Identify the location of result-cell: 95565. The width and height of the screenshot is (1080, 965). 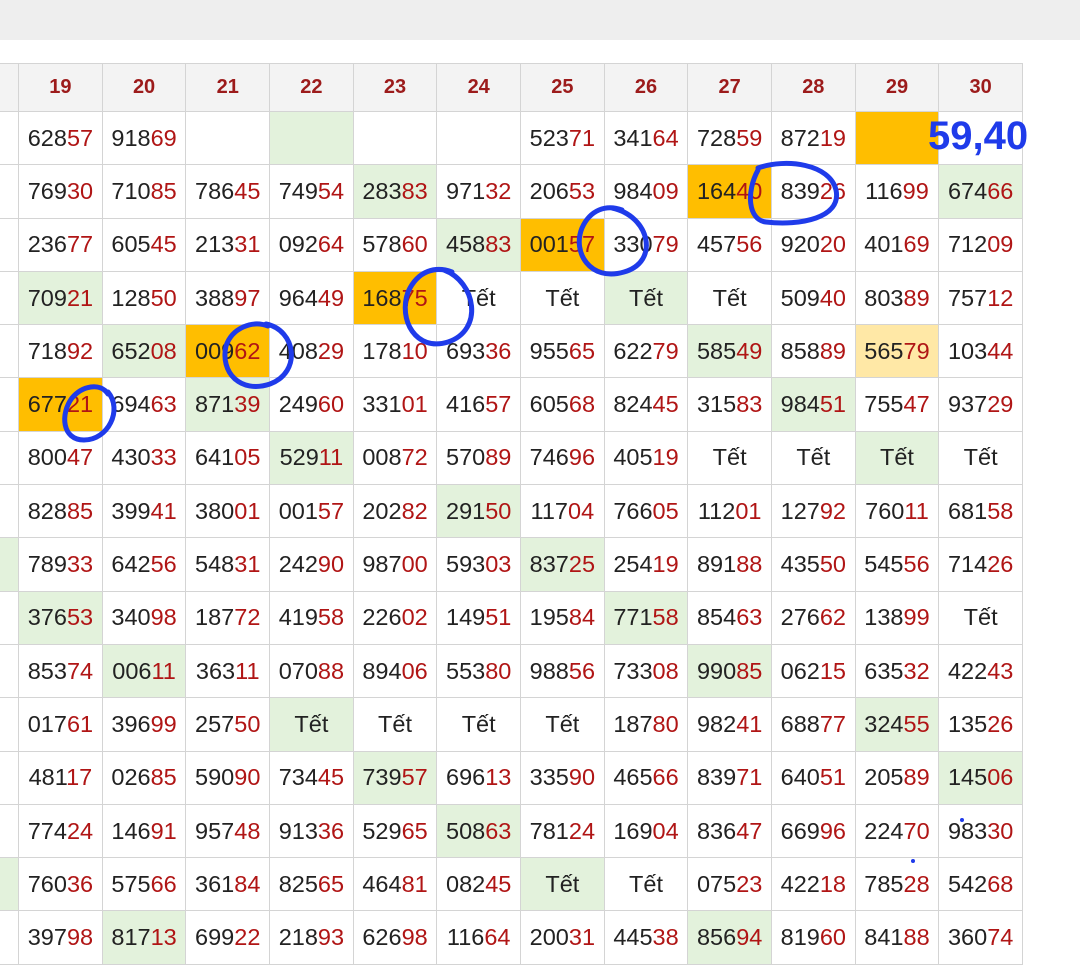
(562, 351).